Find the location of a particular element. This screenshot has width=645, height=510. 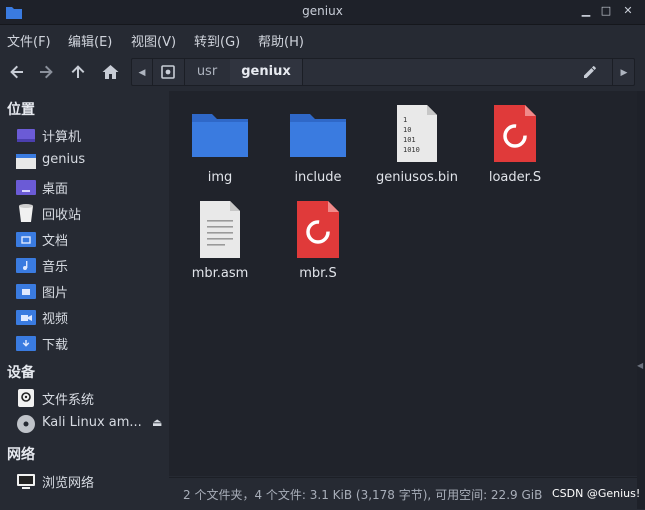

file-name: mbr.S is located at coordinates (318, 273).